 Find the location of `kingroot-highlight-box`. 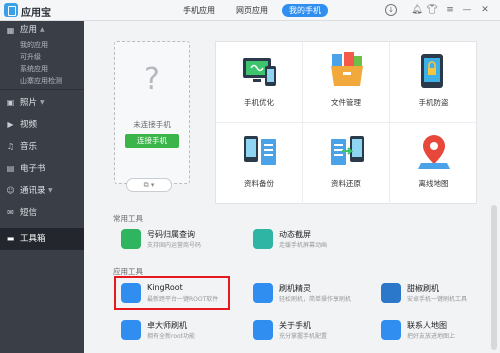

kingroot-highlight-box is located at coordinates (172, 293).